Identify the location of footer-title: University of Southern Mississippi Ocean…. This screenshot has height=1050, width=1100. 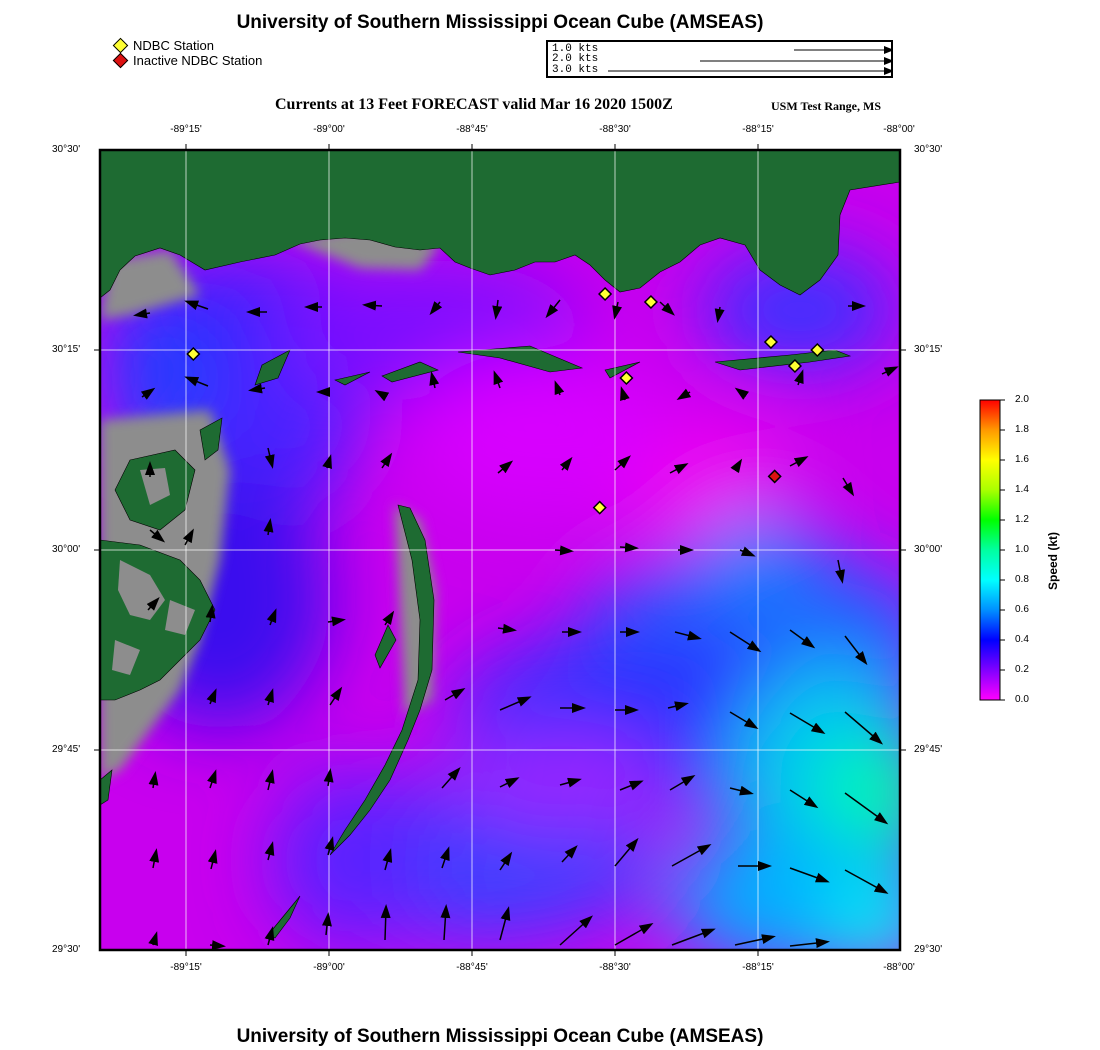
(500, 1036).